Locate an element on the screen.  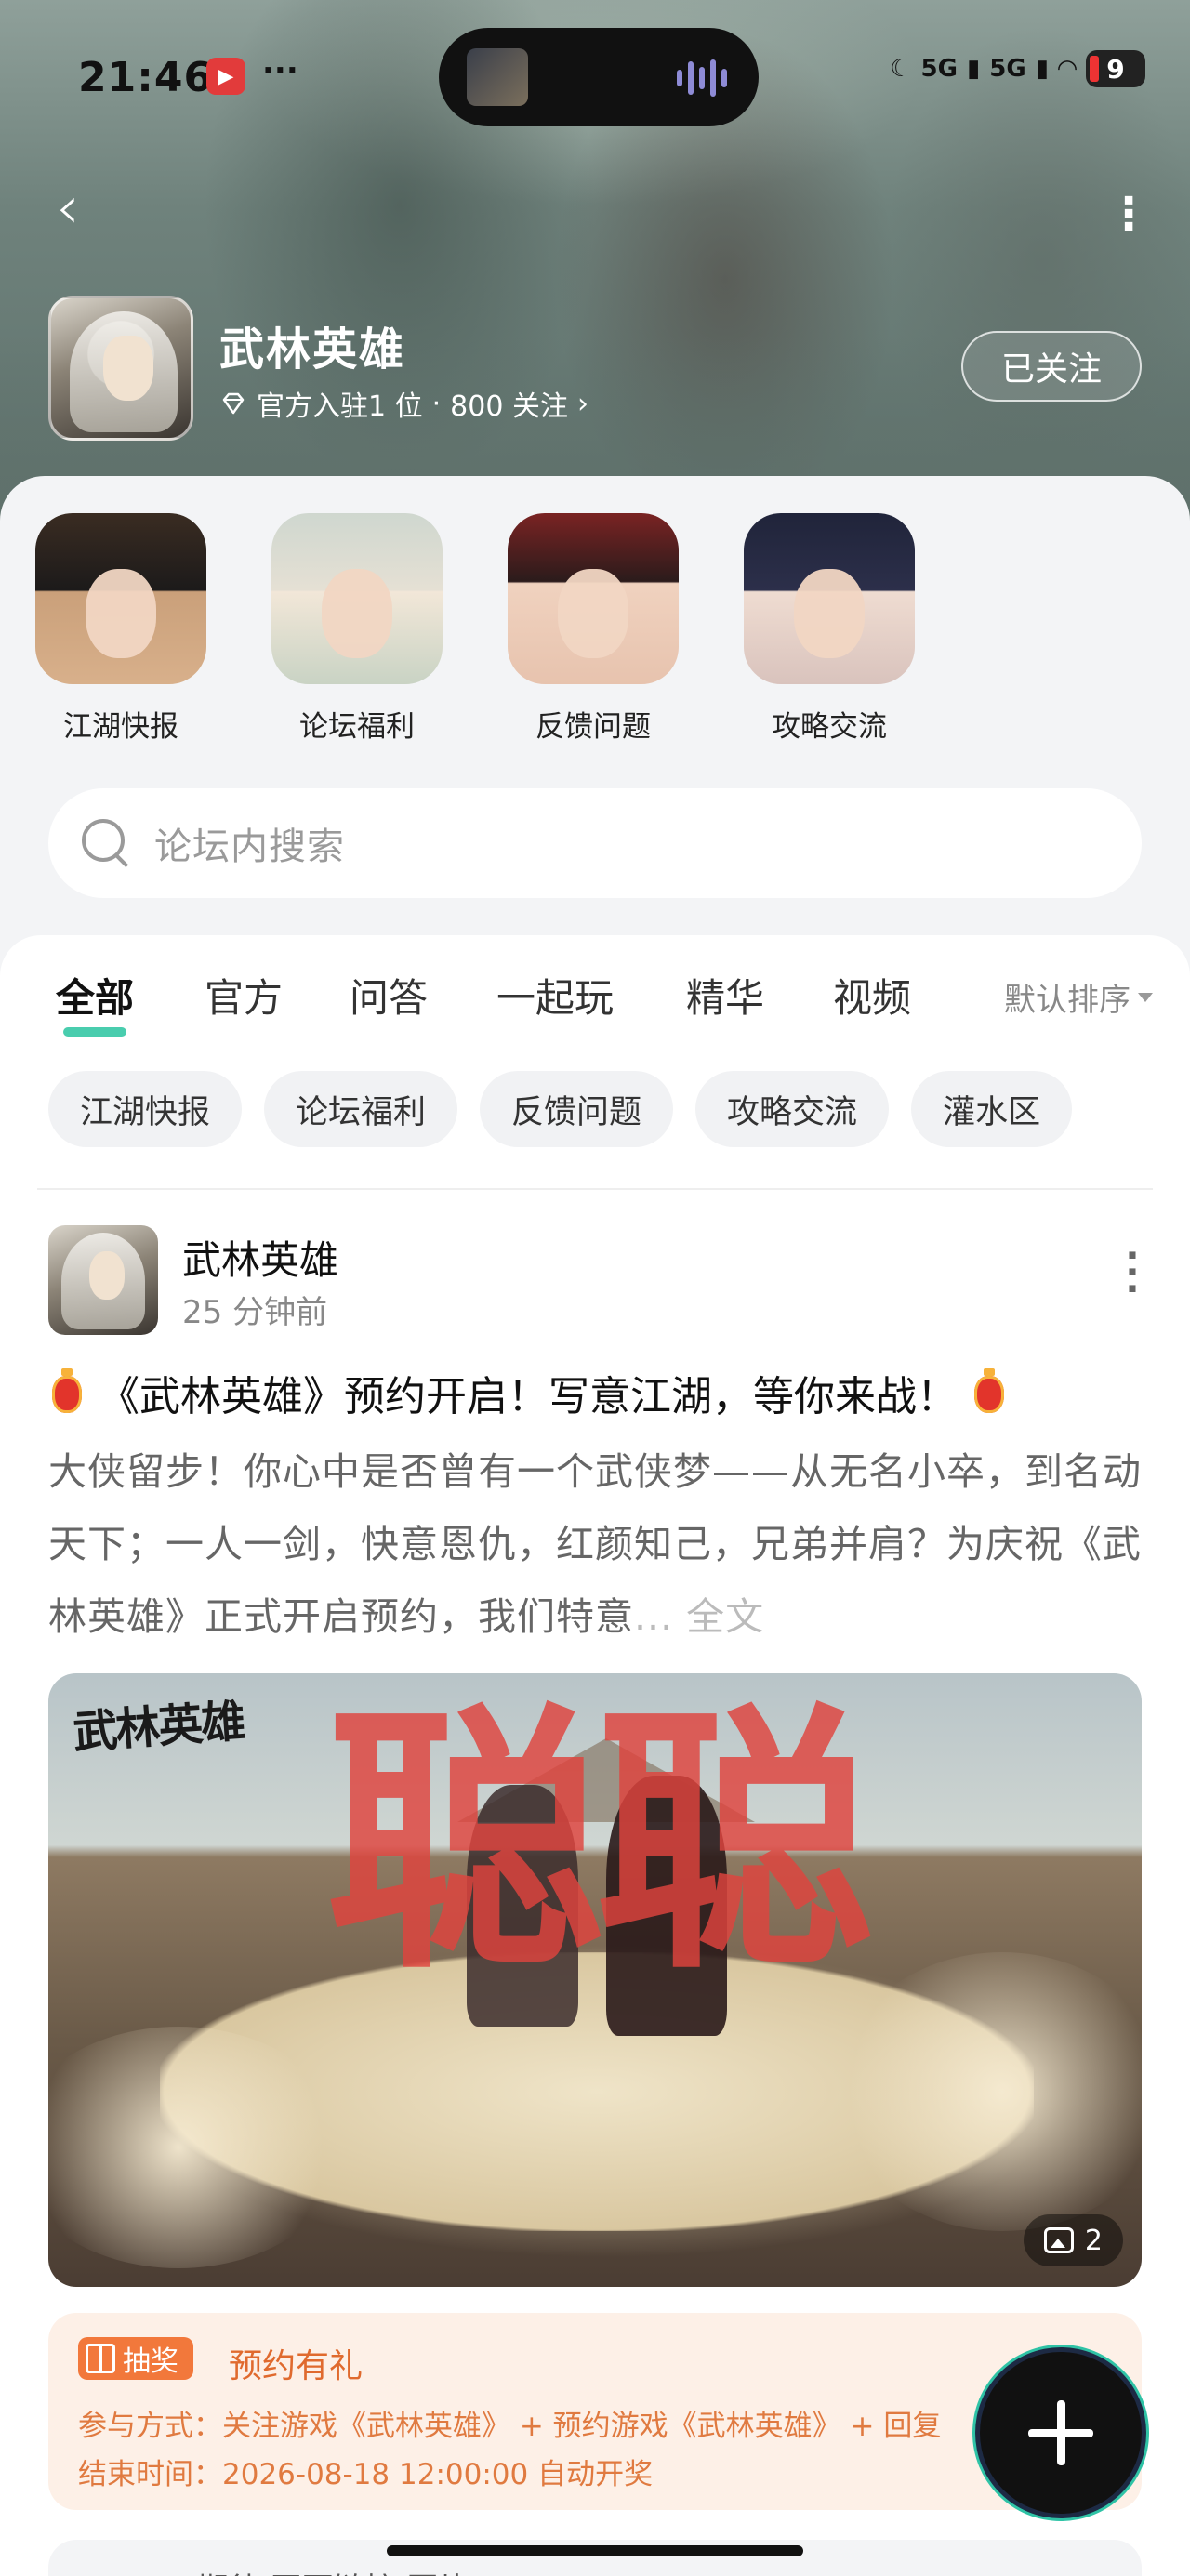
status-bar: 21:46 ▶ ··· ☾ 5G ▮ 5G ▮ ◠ 9 is located at coordinates (595, 79).